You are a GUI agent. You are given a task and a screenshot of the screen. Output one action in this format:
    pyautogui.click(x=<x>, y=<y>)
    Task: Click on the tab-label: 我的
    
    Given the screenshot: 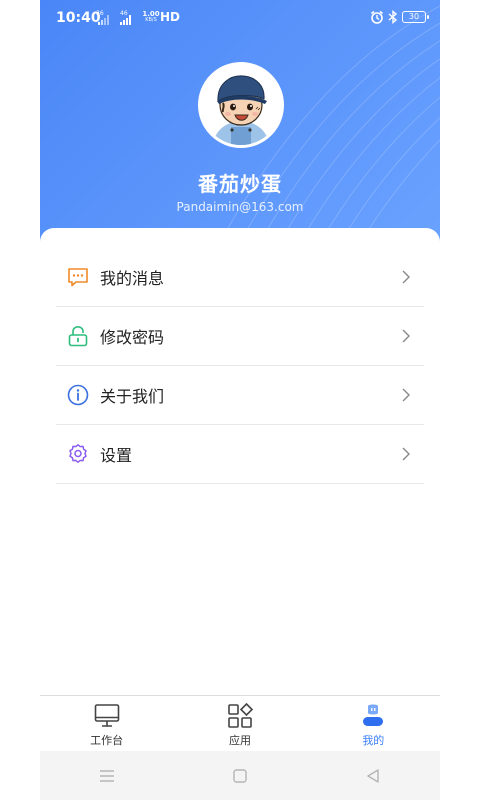 What is the action you would take?
    pyautogui.click(x=373, y=740)
    